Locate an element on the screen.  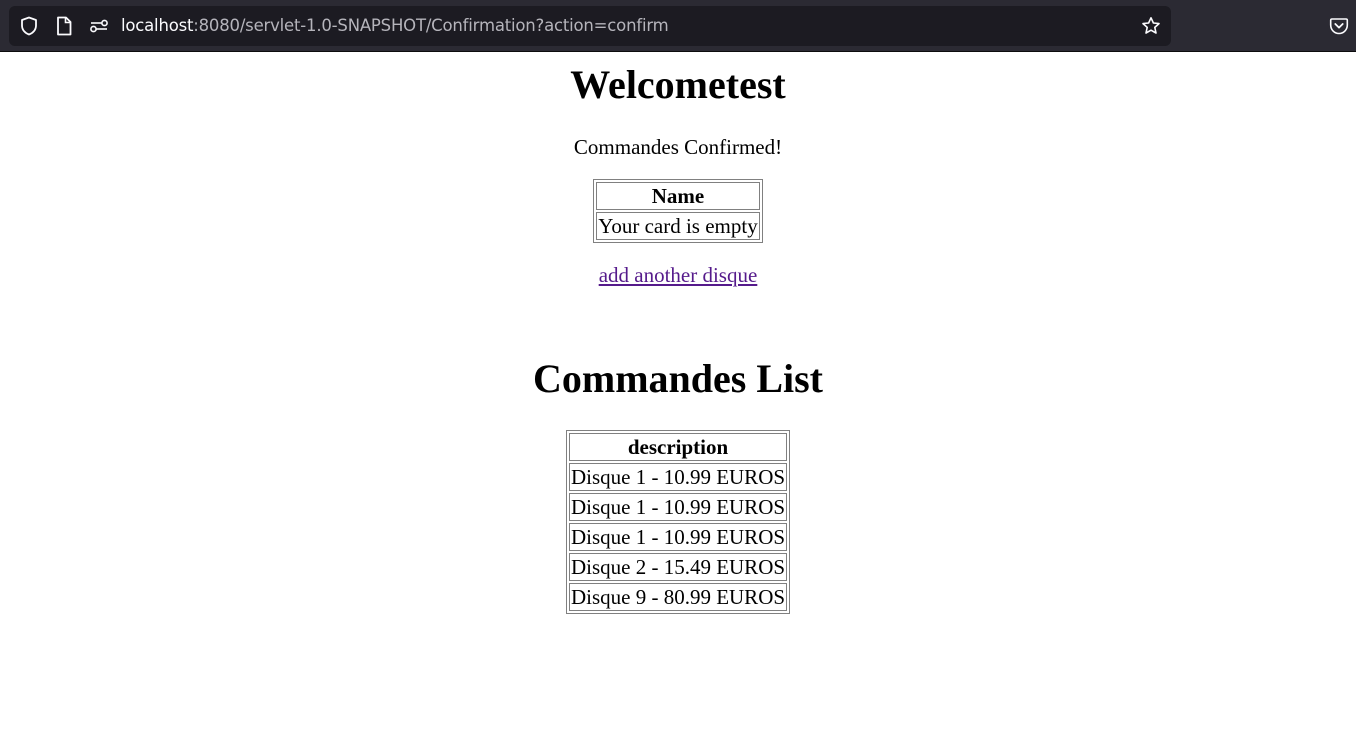
commandes-list-heading: Commandes List is located at coordinates (678, 378).